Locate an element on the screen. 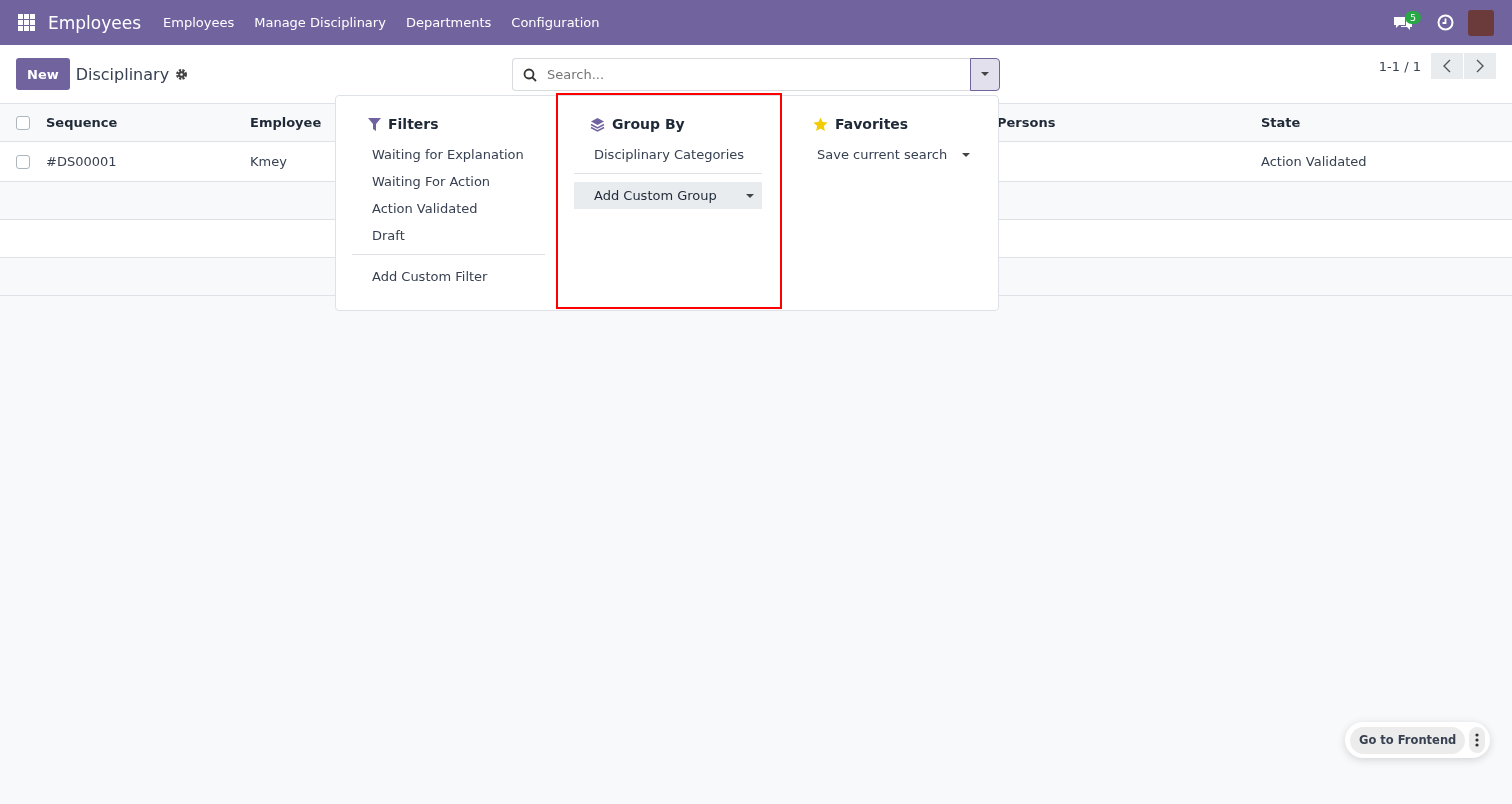  gear-icon is located at coordinates (182, 74).